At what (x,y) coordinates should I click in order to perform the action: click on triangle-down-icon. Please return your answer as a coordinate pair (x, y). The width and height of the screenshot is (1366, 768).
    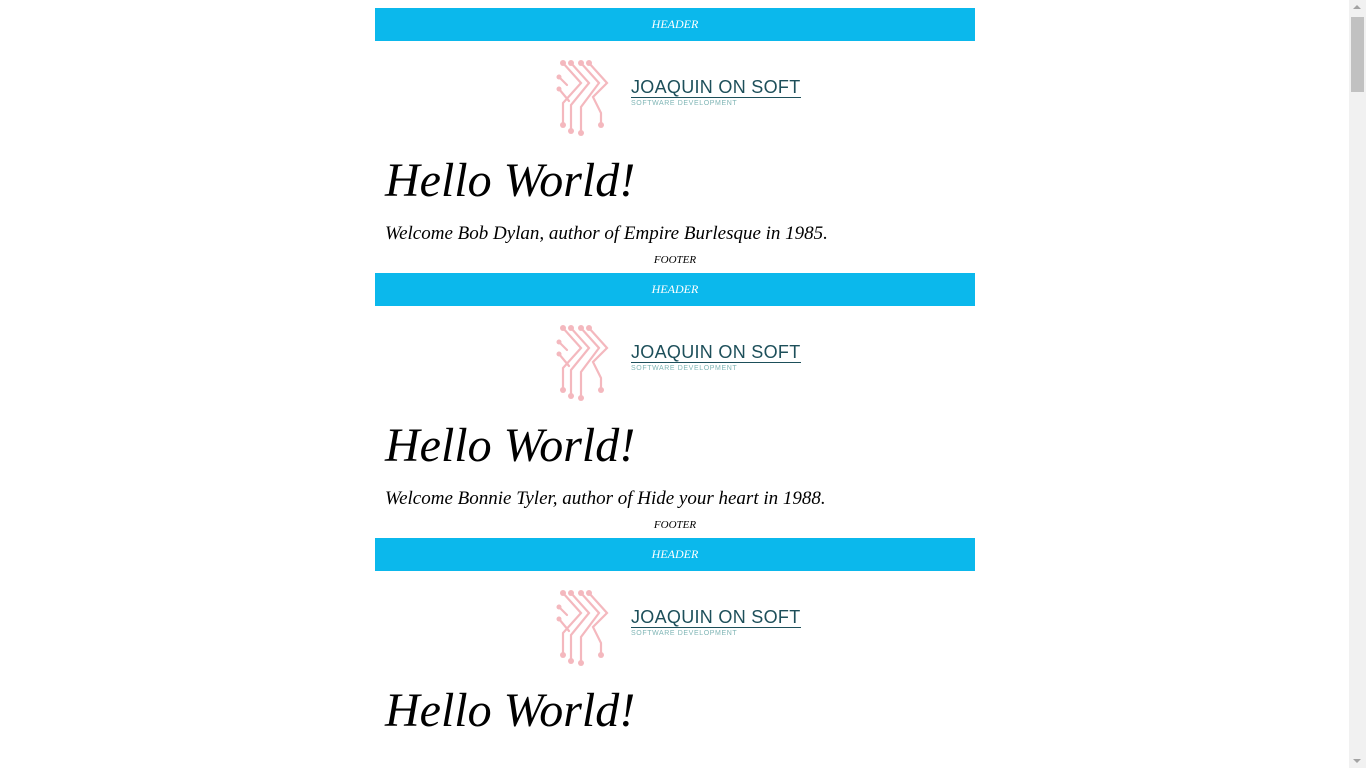
    Looking at the image, I should click on (1357, 761).